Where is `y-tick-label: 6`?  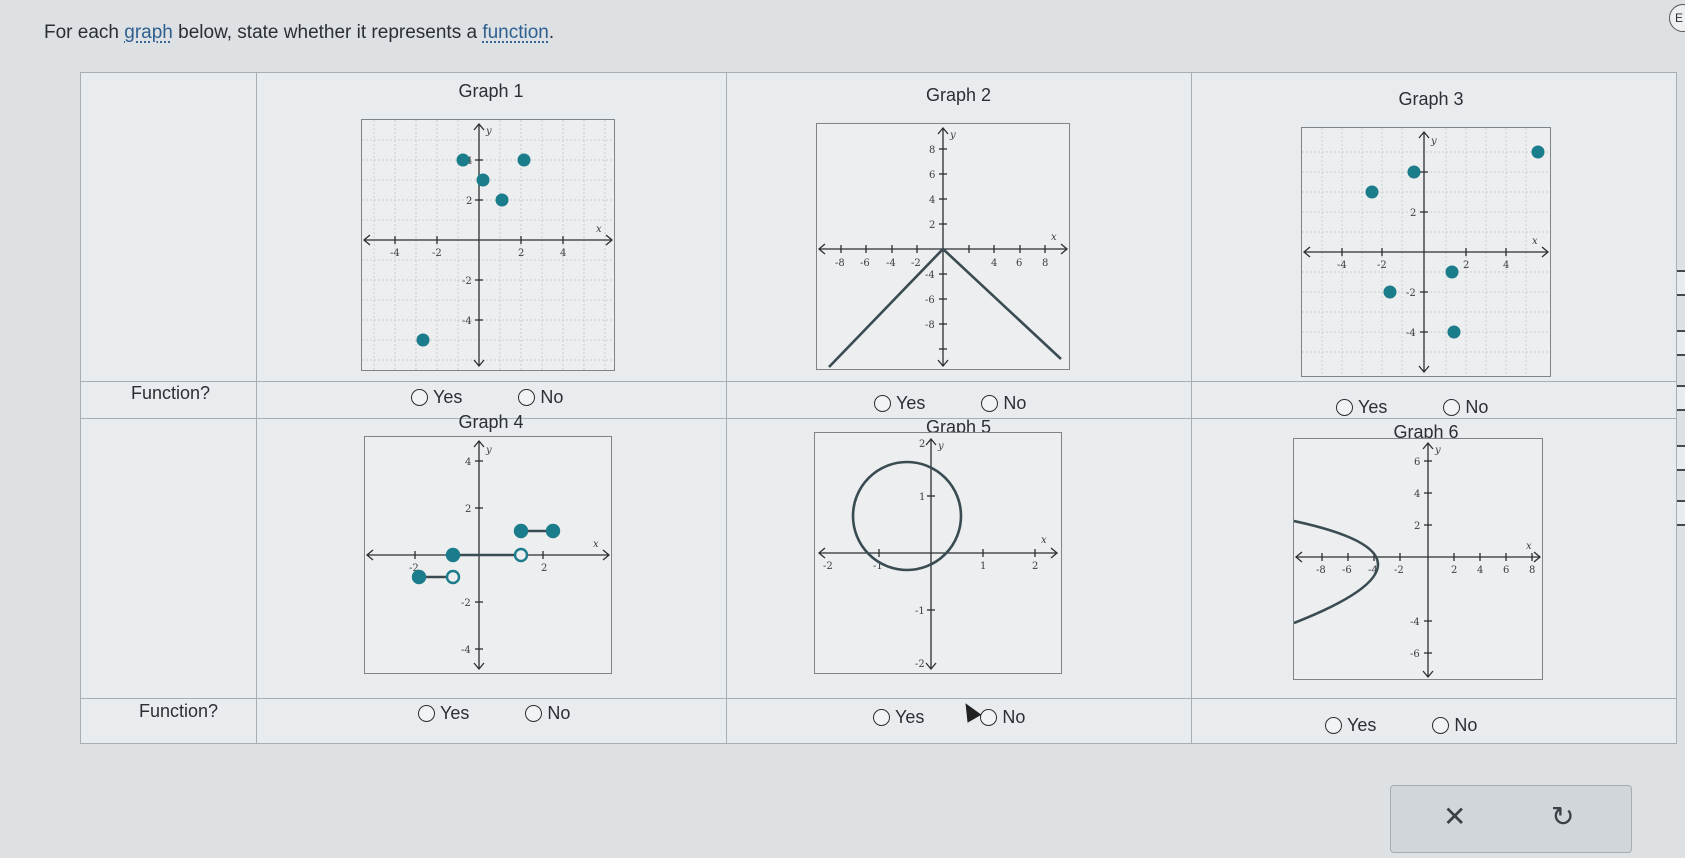 y-tick-label: 6 is located at coordinates (932, 175).